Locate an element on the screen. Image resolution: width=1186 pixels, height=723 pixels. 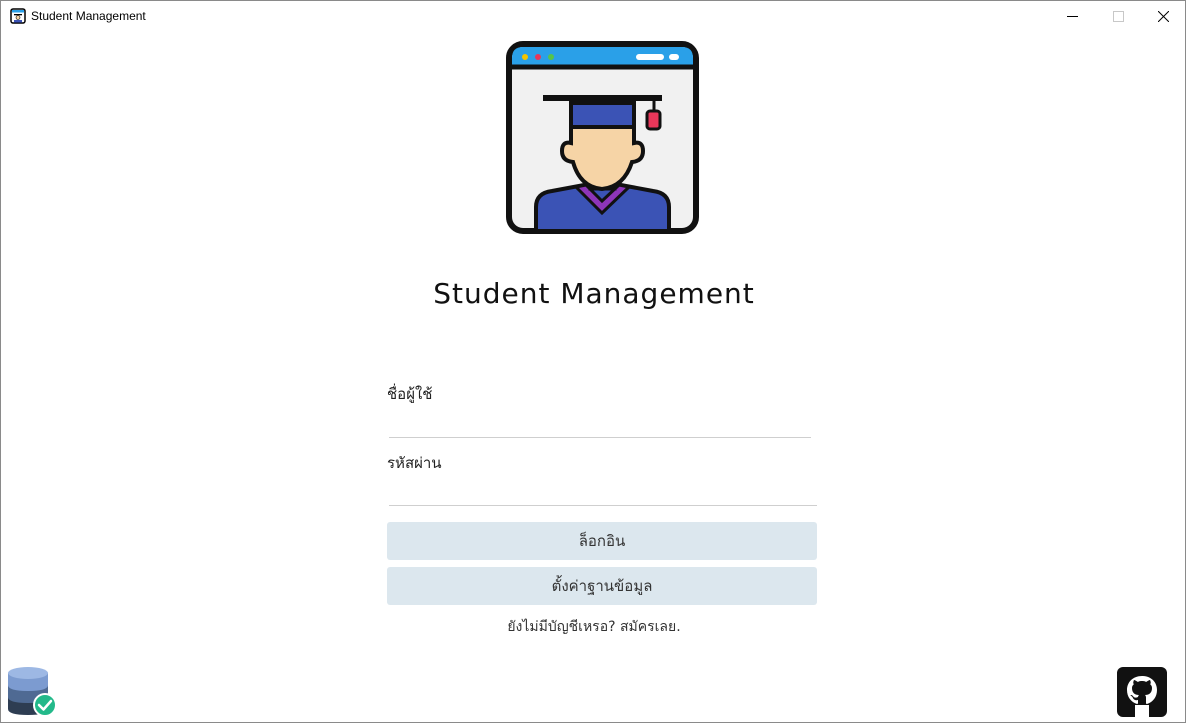
window-title: Student Management is located at coordinates (88, 16).